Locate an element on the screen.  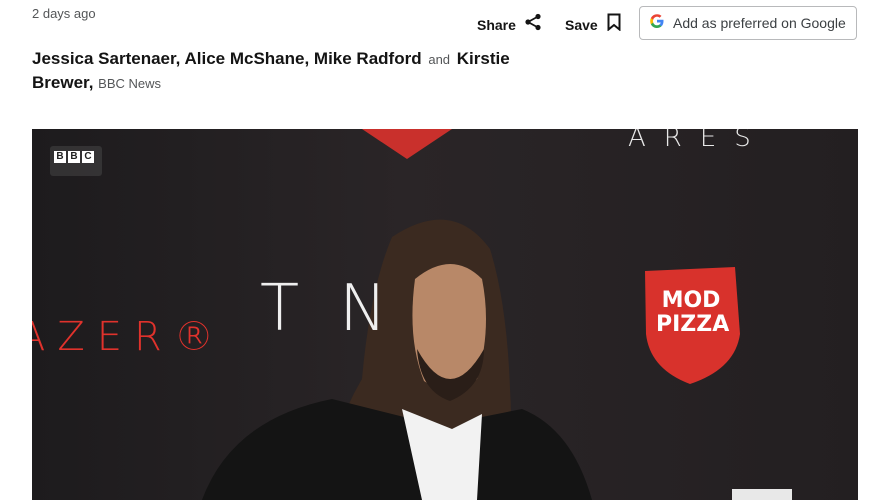
backdrop-ares-text: ARES is located at coordinates (698, 141).